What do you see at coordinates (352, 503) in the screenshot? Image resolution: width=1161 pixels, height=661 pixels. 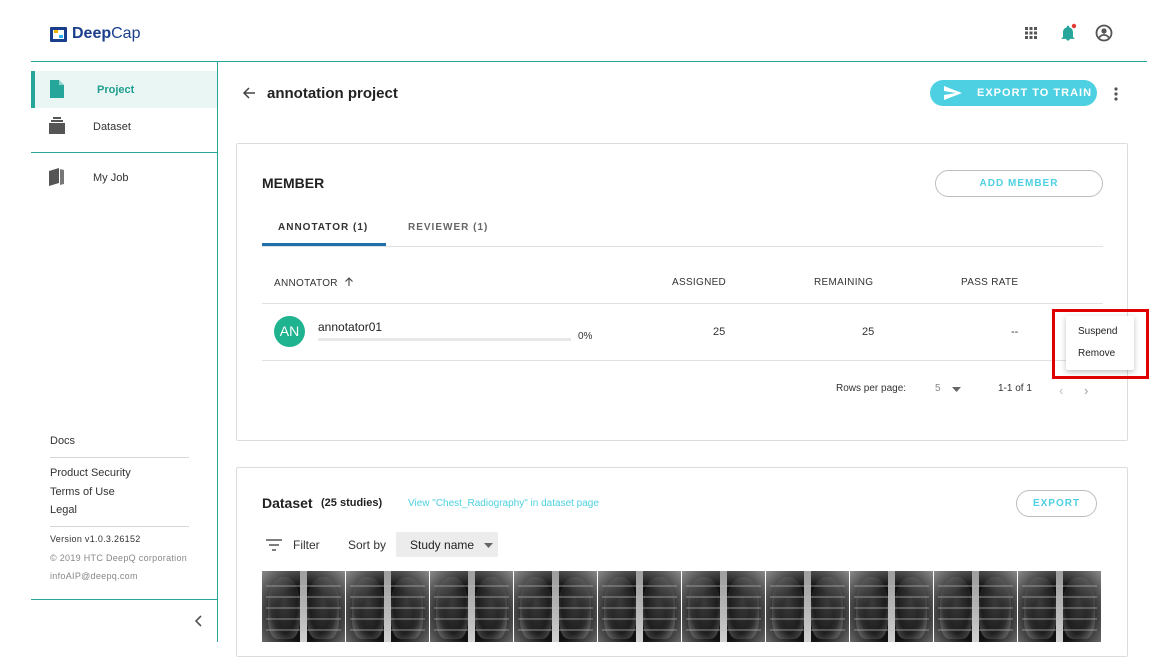 I see `dataset-count: (25 studies)` at bounding box center [352, 503].